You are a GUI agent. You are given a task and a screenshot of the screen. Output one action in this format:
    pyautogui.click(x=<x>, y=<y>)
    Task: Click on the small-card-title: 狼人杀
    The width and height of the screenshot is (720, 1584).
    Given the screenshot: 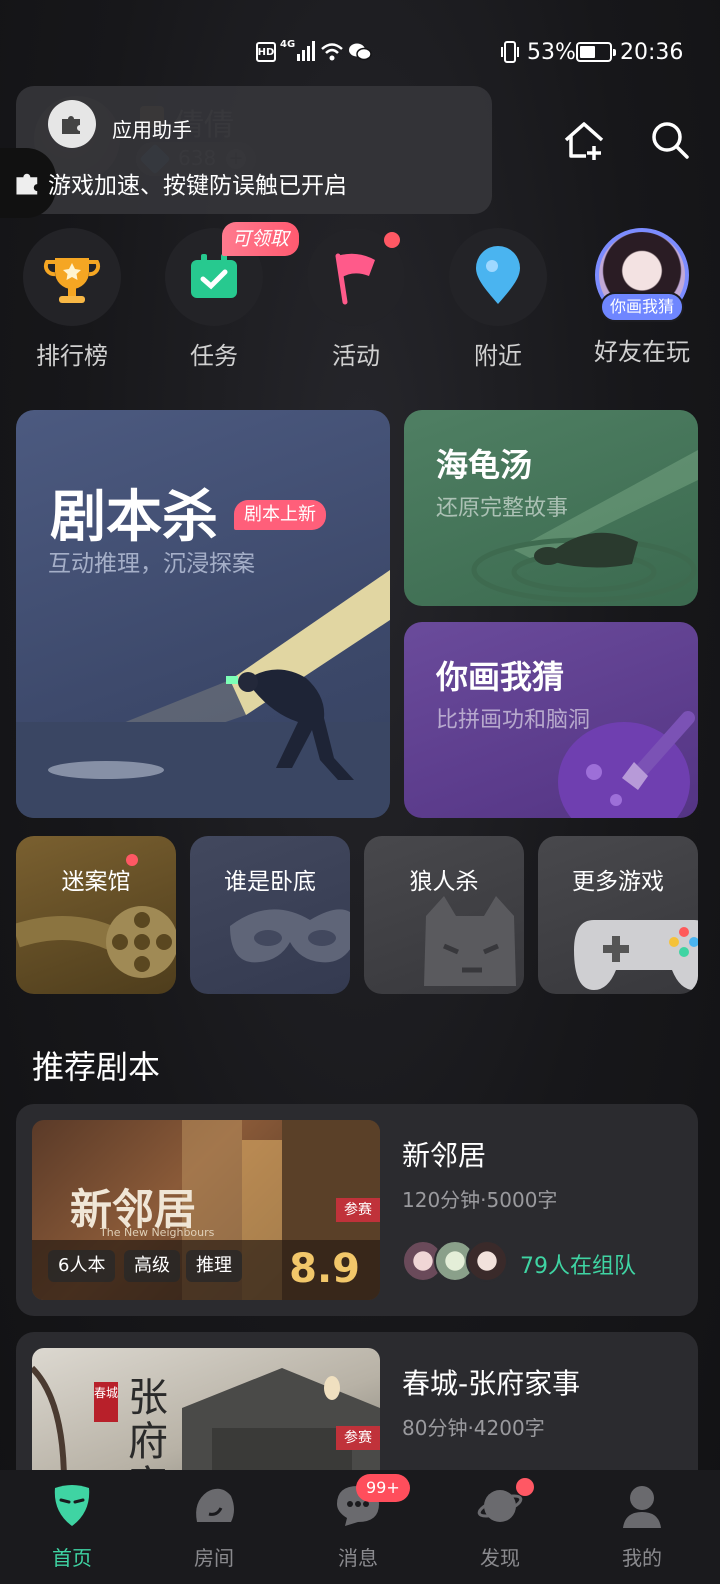 What is the action you would take?
    pyautogui.click(x=444, y=882)
    